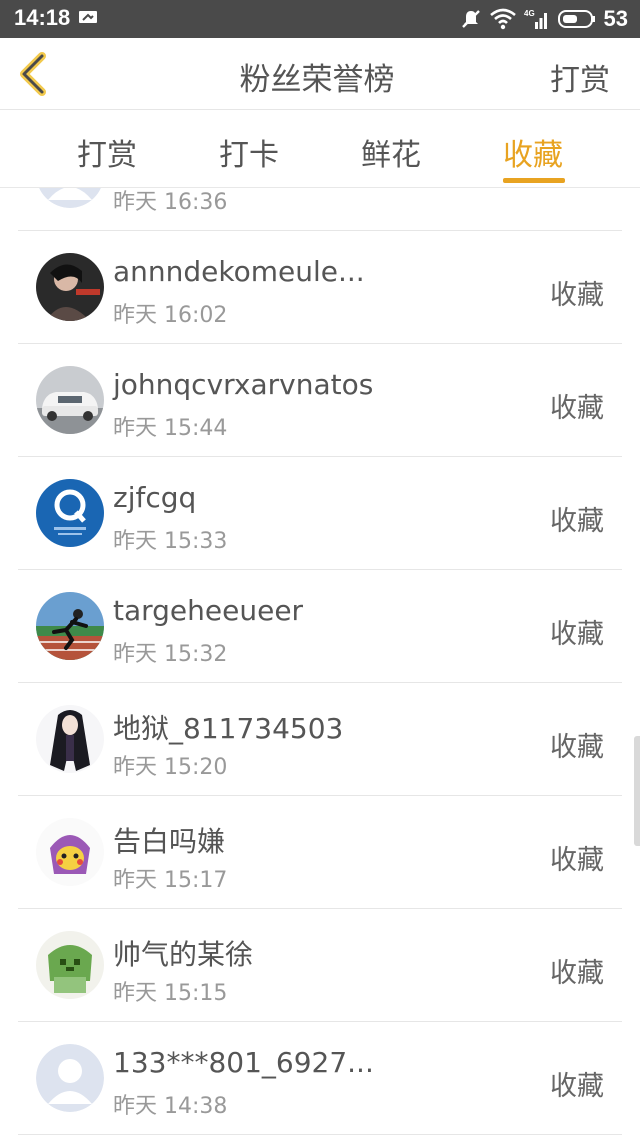  I want to click on user-name: 告白吗嫌, so click(169, 841).